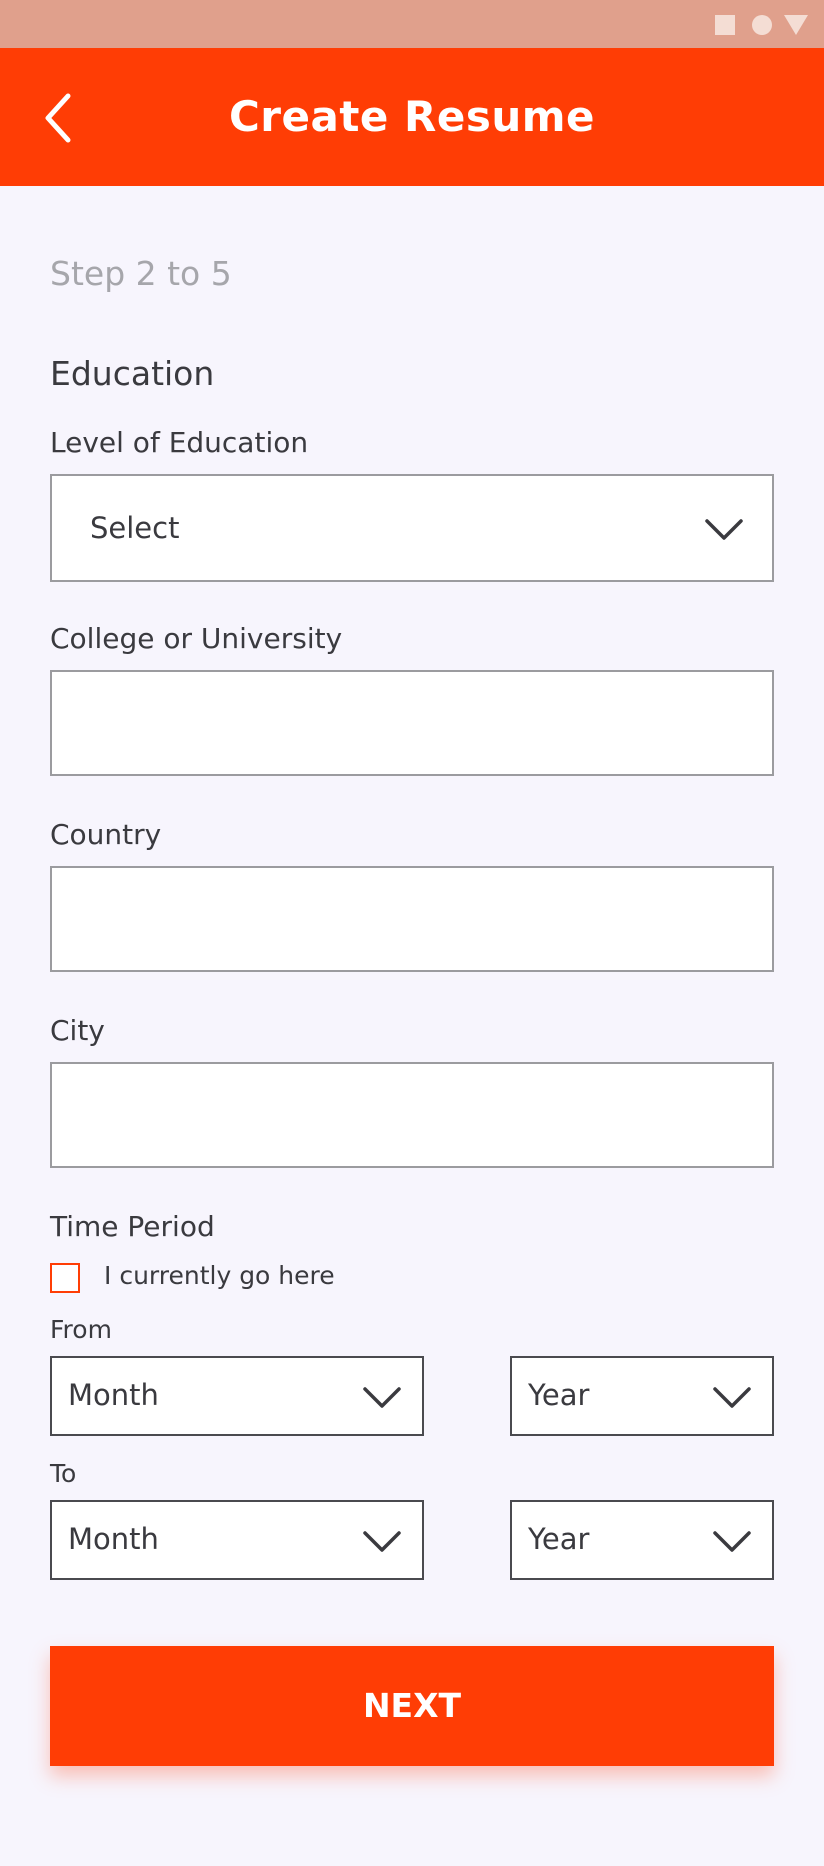  What do you see at coordinates (179, 442) in the screenshot?
I see `level-of-education-label: Level of Education` at bounding box center [179, 442].